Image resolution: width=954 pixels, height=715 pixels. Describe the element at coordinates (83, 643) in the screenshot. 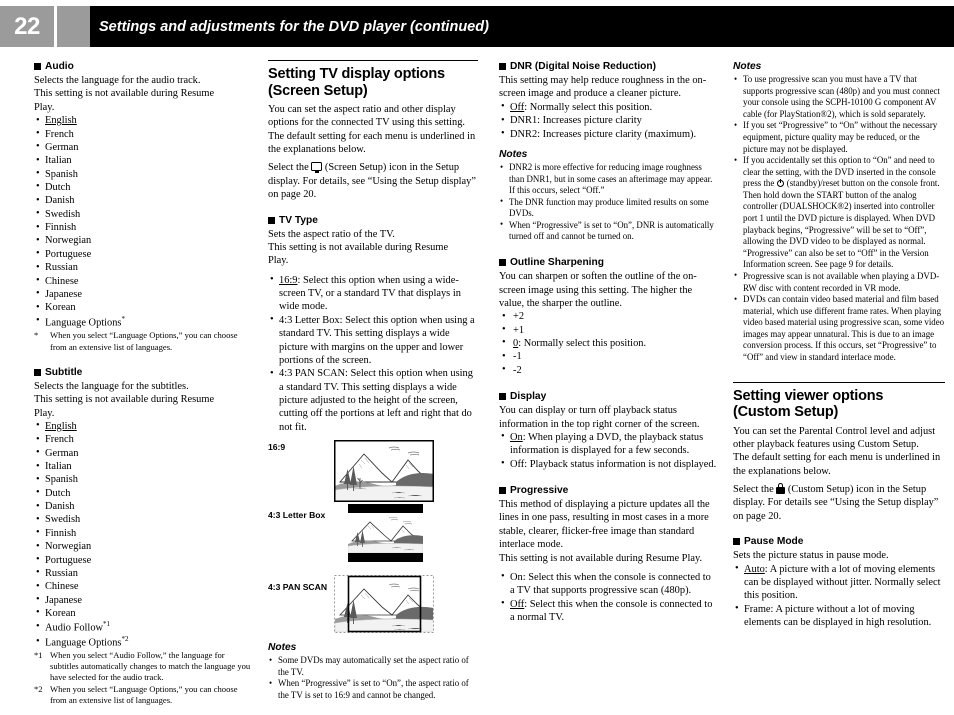

I see `option-label: Language Options` at that location.